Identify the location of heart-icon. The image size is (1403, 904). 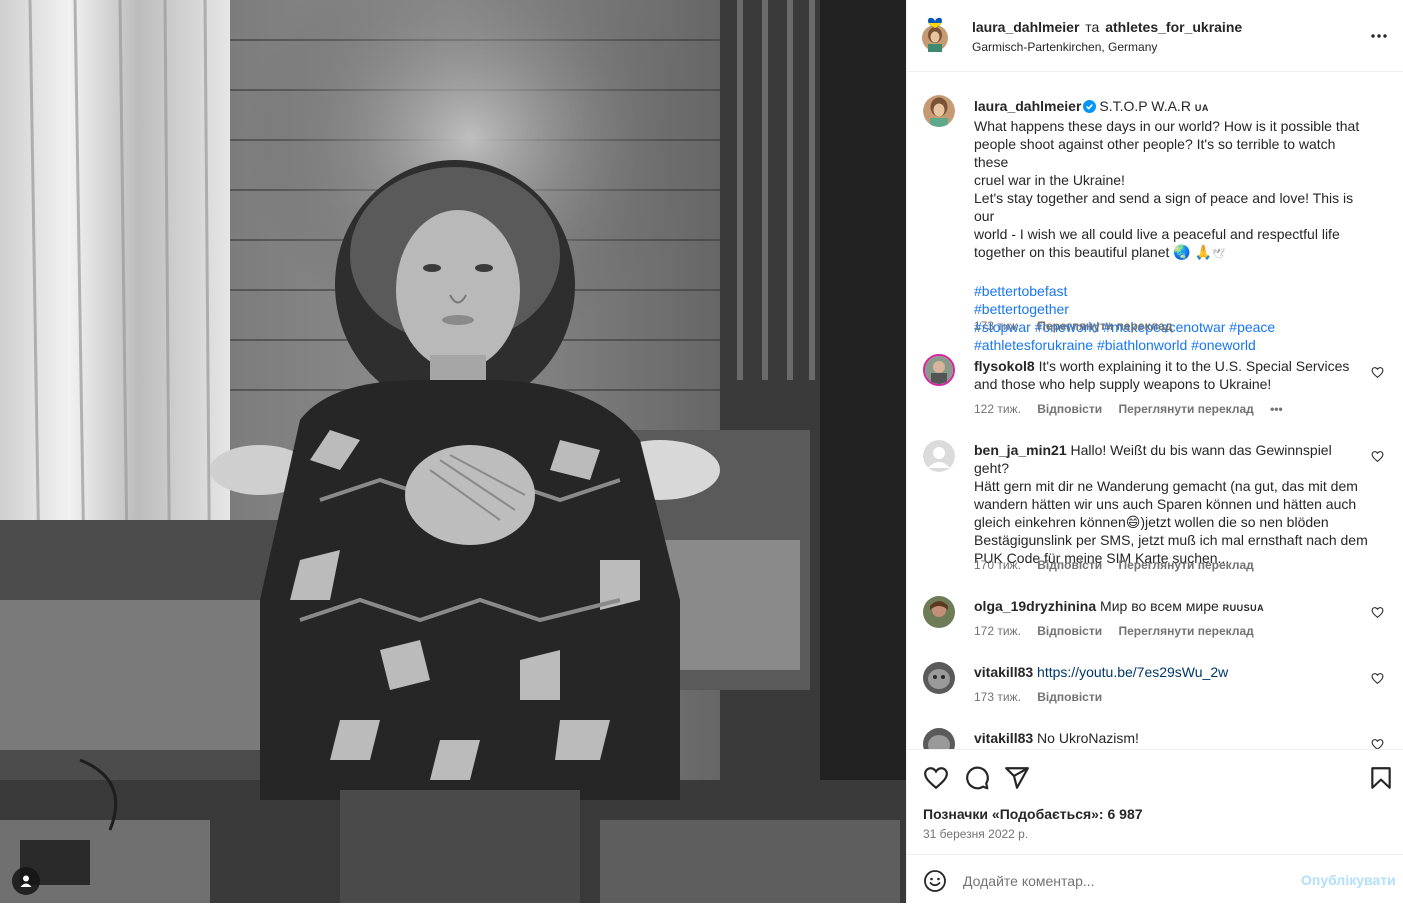
(936, 778).